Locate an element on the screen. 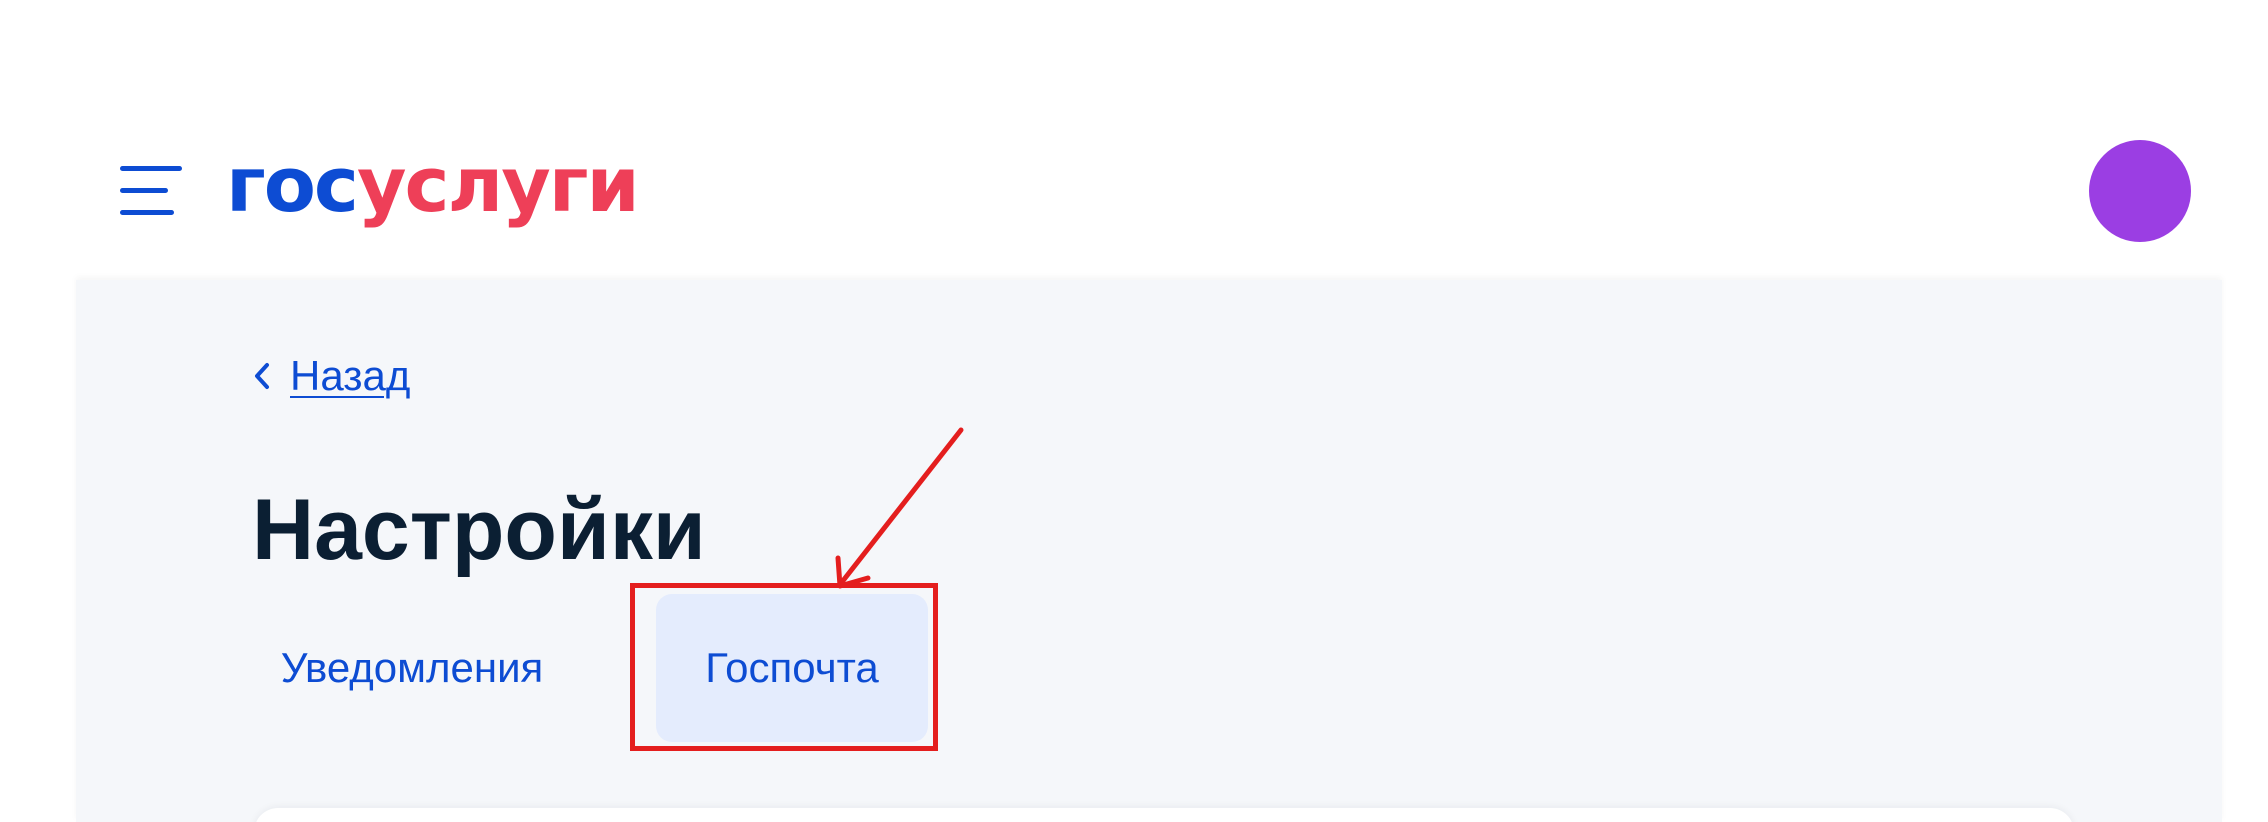 Image resolution: width=2268 pixels, height=822 pixels. gosuslugi-logo: госуслуги is located at coordinates (433, 185).